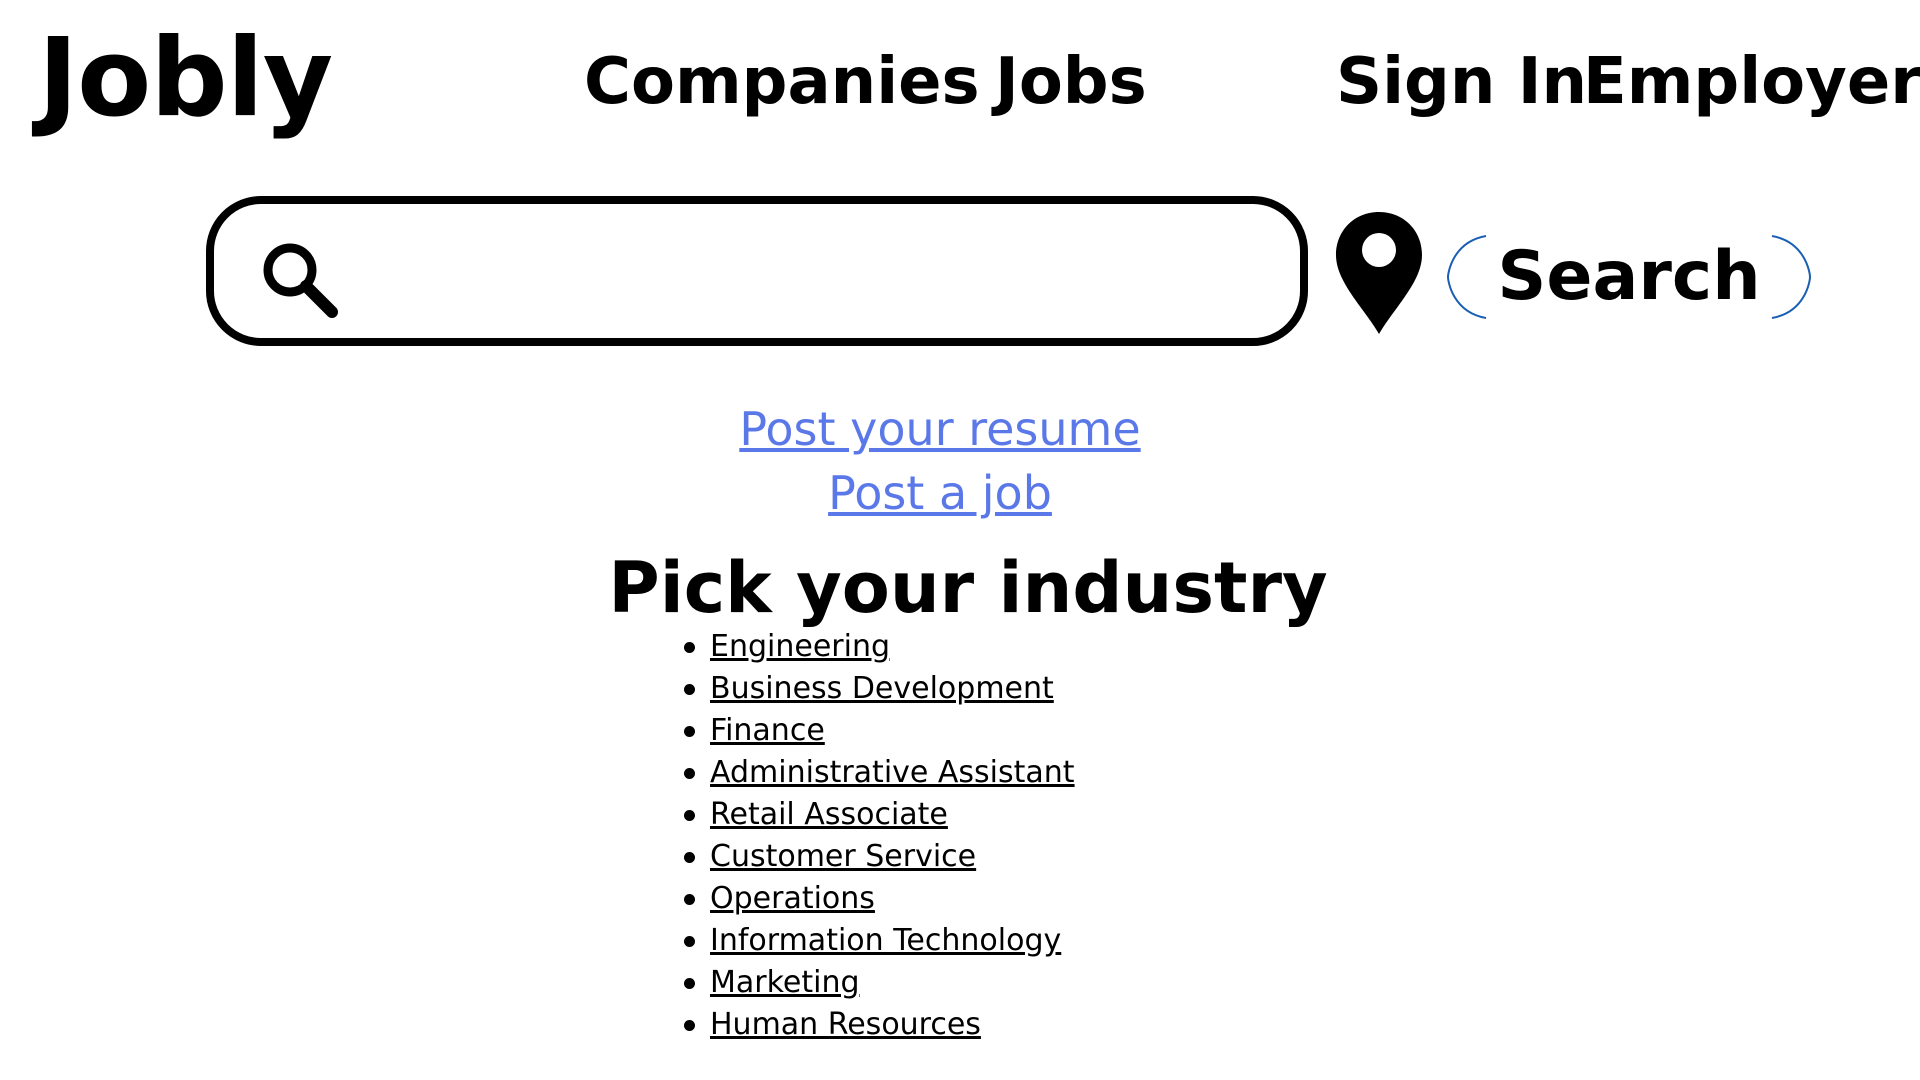  I want to click on bracket-right-icon, so click(1791, 277).